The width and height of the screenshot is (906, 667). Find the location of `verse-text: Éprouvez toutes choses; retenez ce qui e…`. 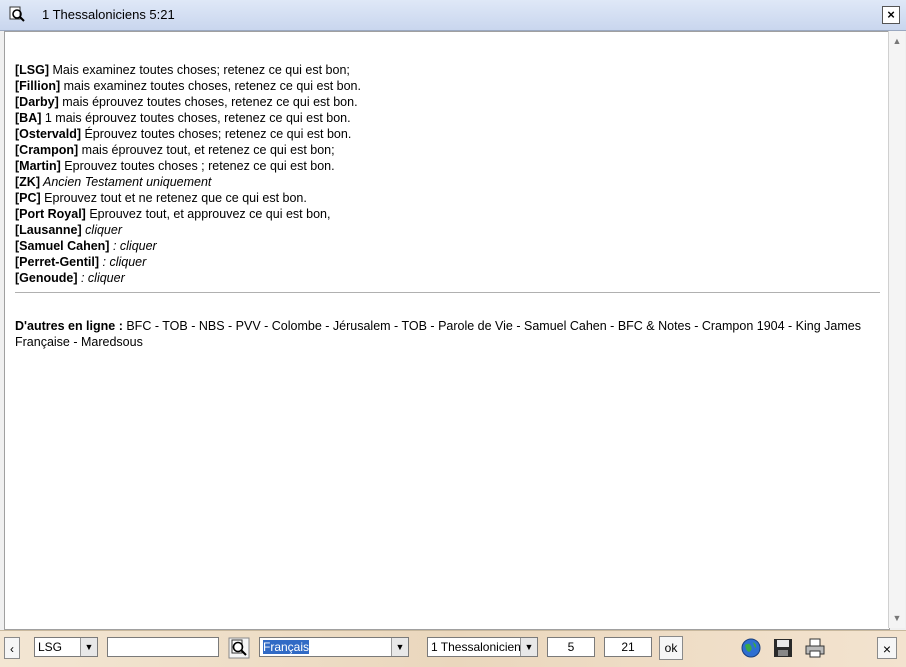

verse-text: Éprouvez toutes choses; retenez ce qui e… is located at coordinates (216, 134).